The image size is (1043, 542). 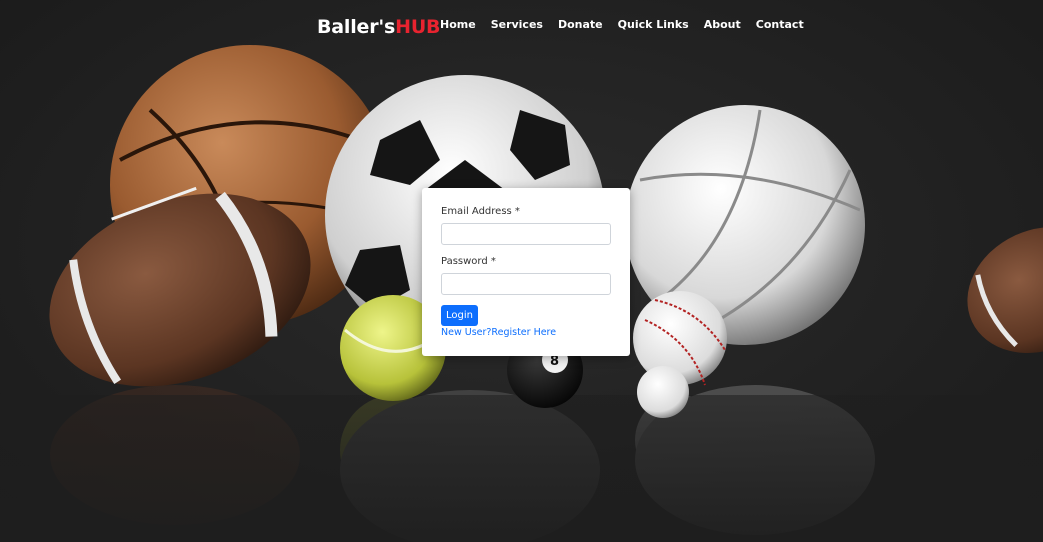 I want to click on nav-link-donate: Donate, so click(x=580, y=24).